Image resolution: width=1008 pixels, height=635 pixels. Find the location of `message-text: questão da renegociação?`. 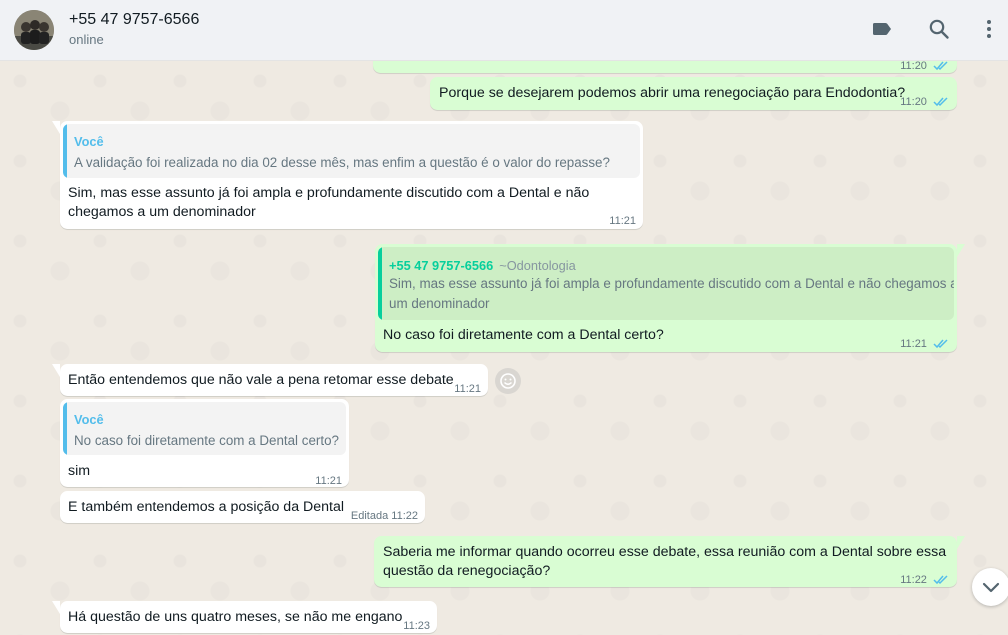

message-text: questão da renegociação? is located at coordinates (467, 571).